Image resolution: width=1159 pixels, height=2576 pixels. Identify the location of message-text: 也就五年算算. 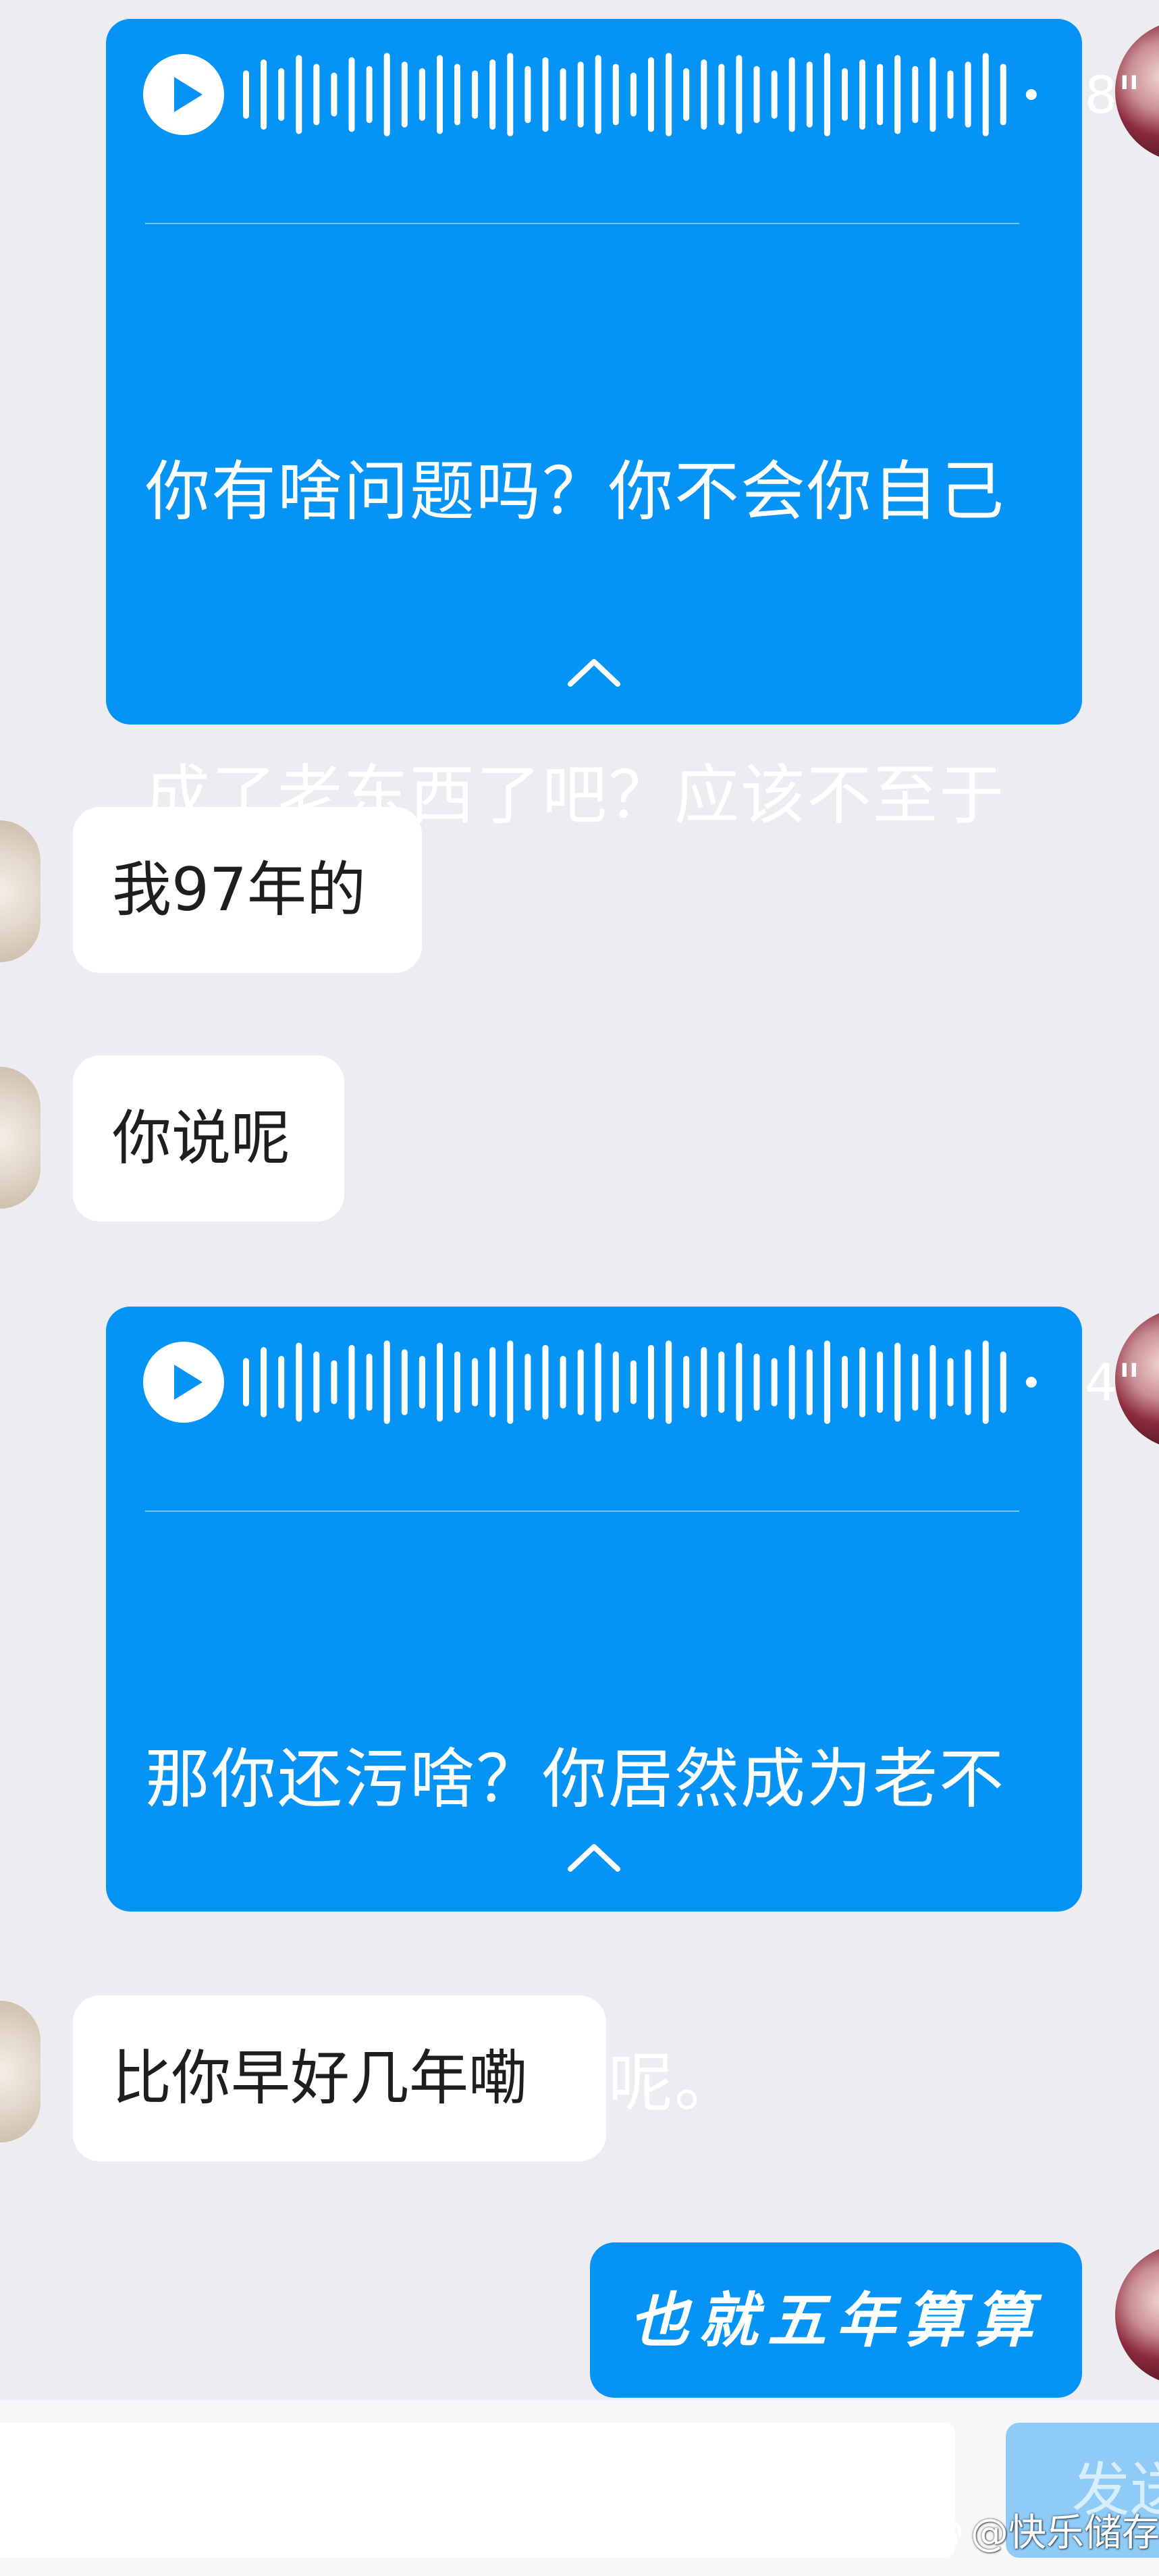
(836, 2320).